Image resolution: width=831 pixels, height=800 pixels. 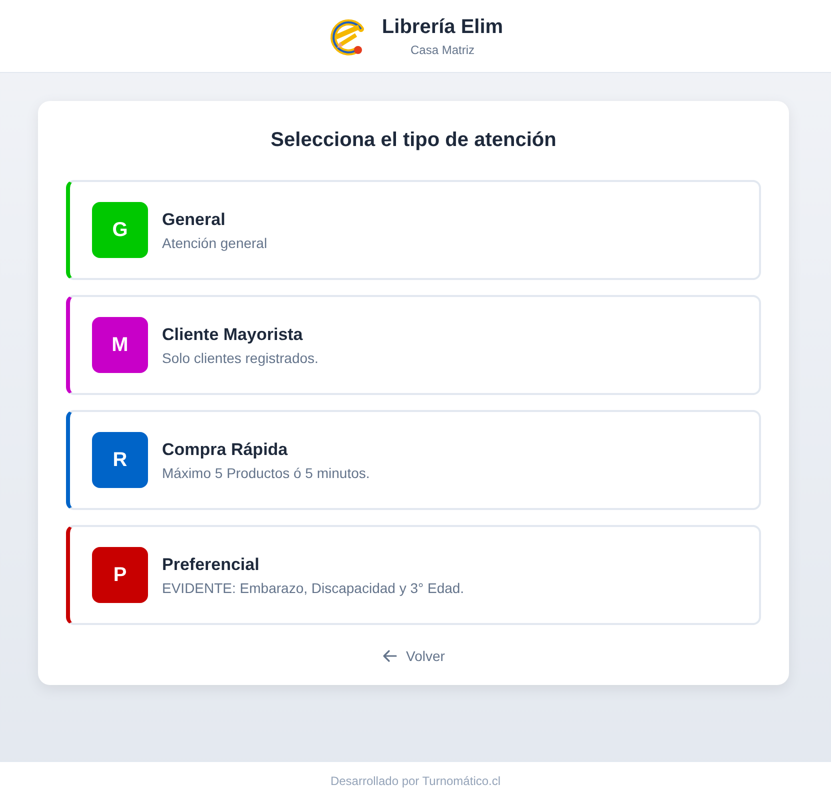 What do you see at coordinates (120, 575) in the screenshot?
I see `letter-badge: P` at bounding box center [120, 575].